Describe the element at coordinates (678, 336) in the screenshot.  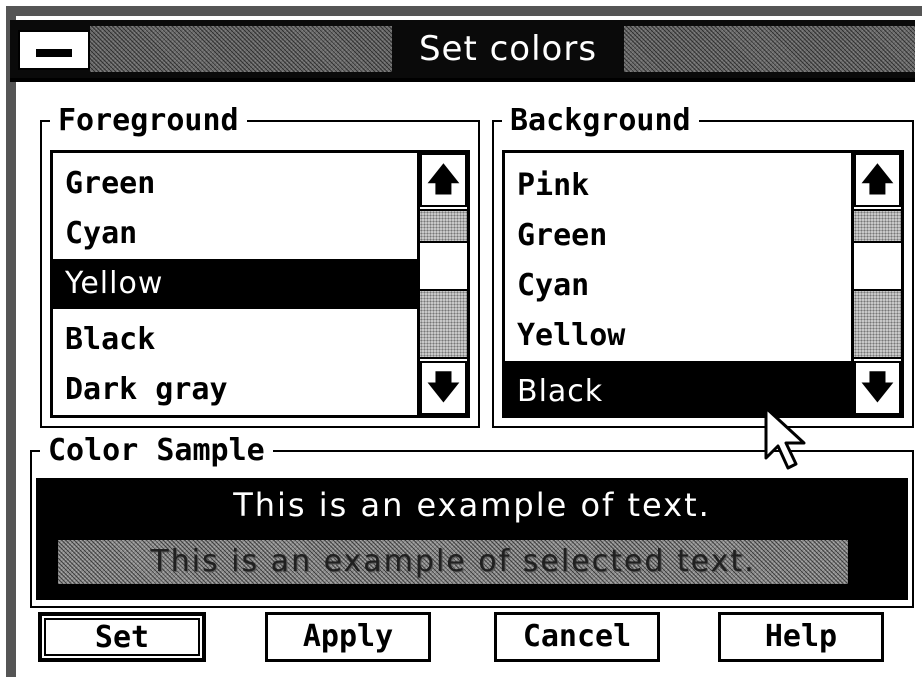
I see `list-item: Yellow` at that location.